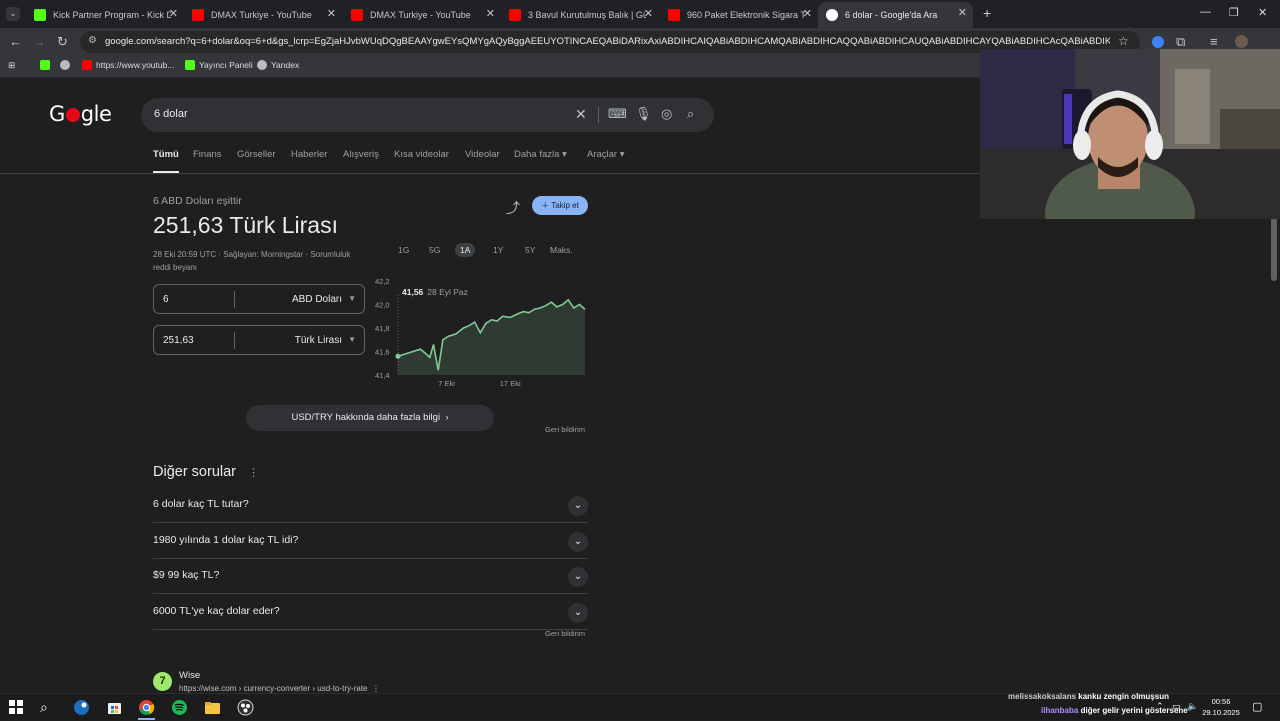 Image resolution: width=1280 pixels, height=721 pixels. Describe the element at coordinates (253, 472) in the screenshot. I see `more-options-icon: ⋮` at that location.